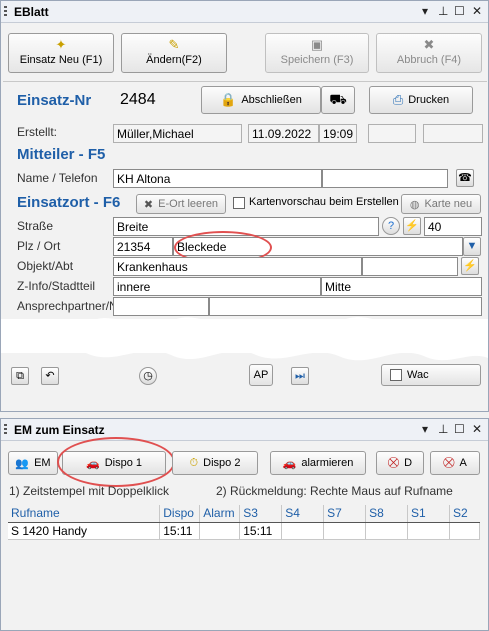 The width and height of the screenshot is (489, 631). I want to click on einsatz-nr-label: Einsatz-Nr, so click(54, 100).